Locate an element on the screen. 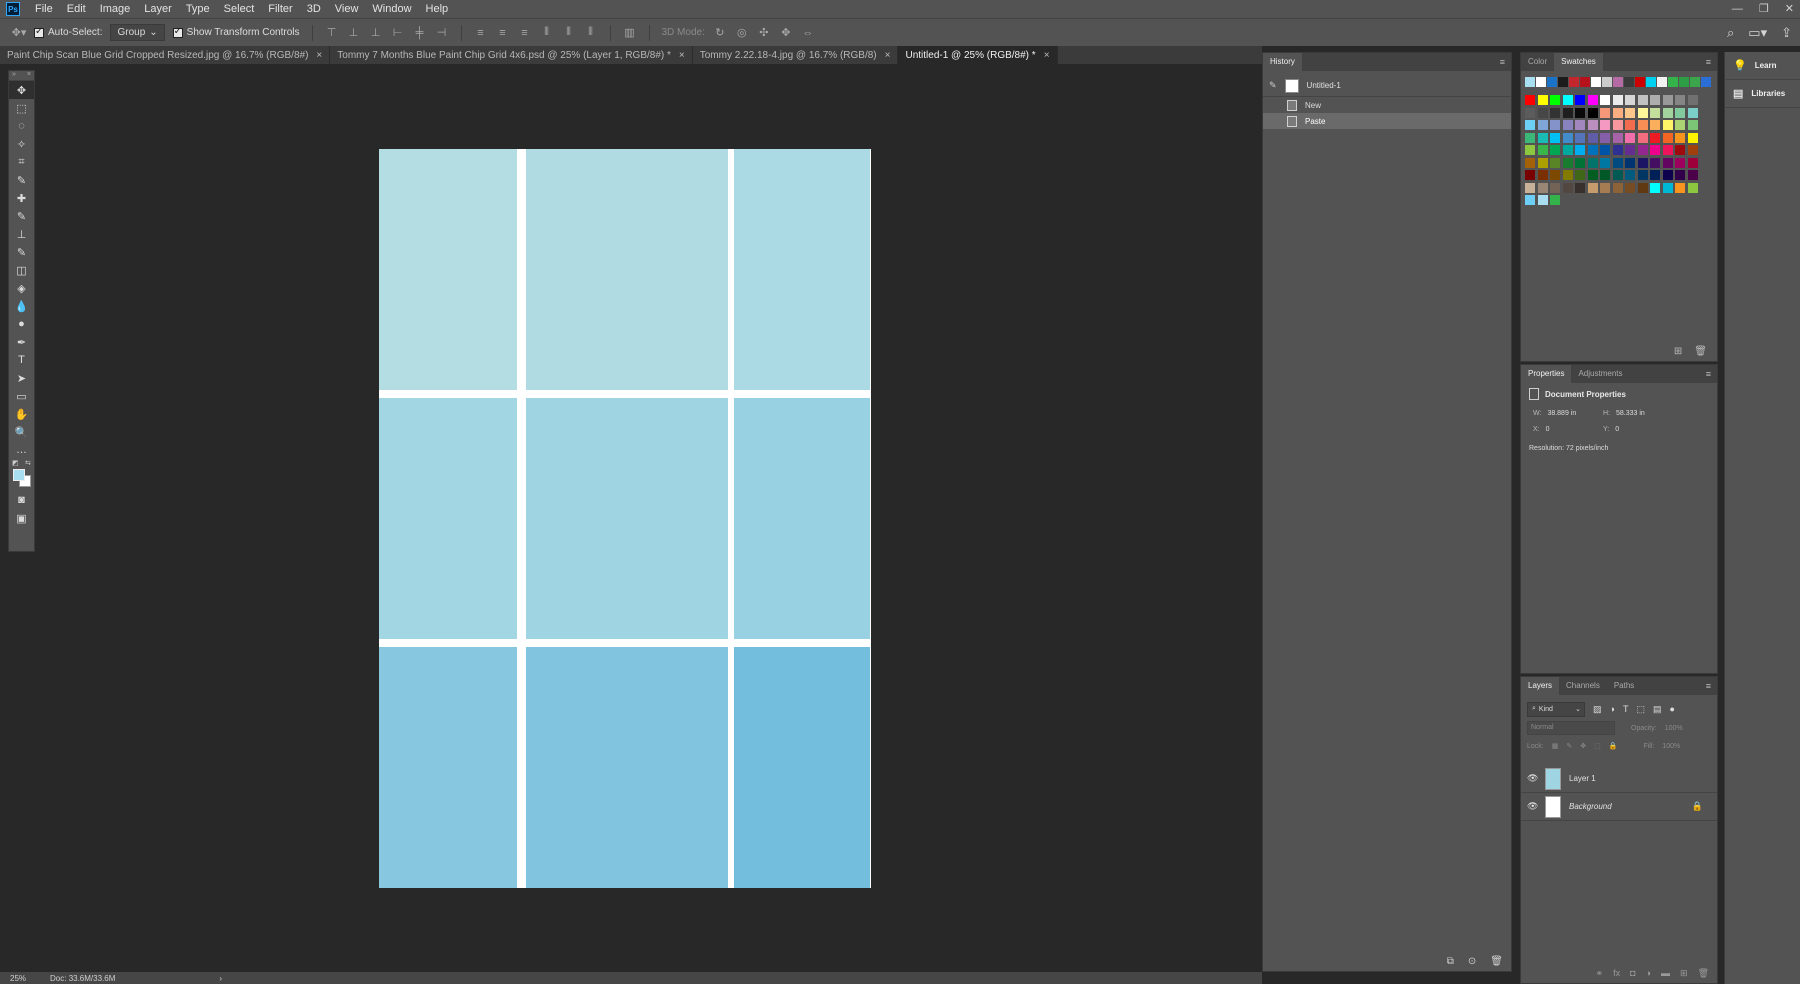  tools-grip: » × is located at coordinates (21, 76).